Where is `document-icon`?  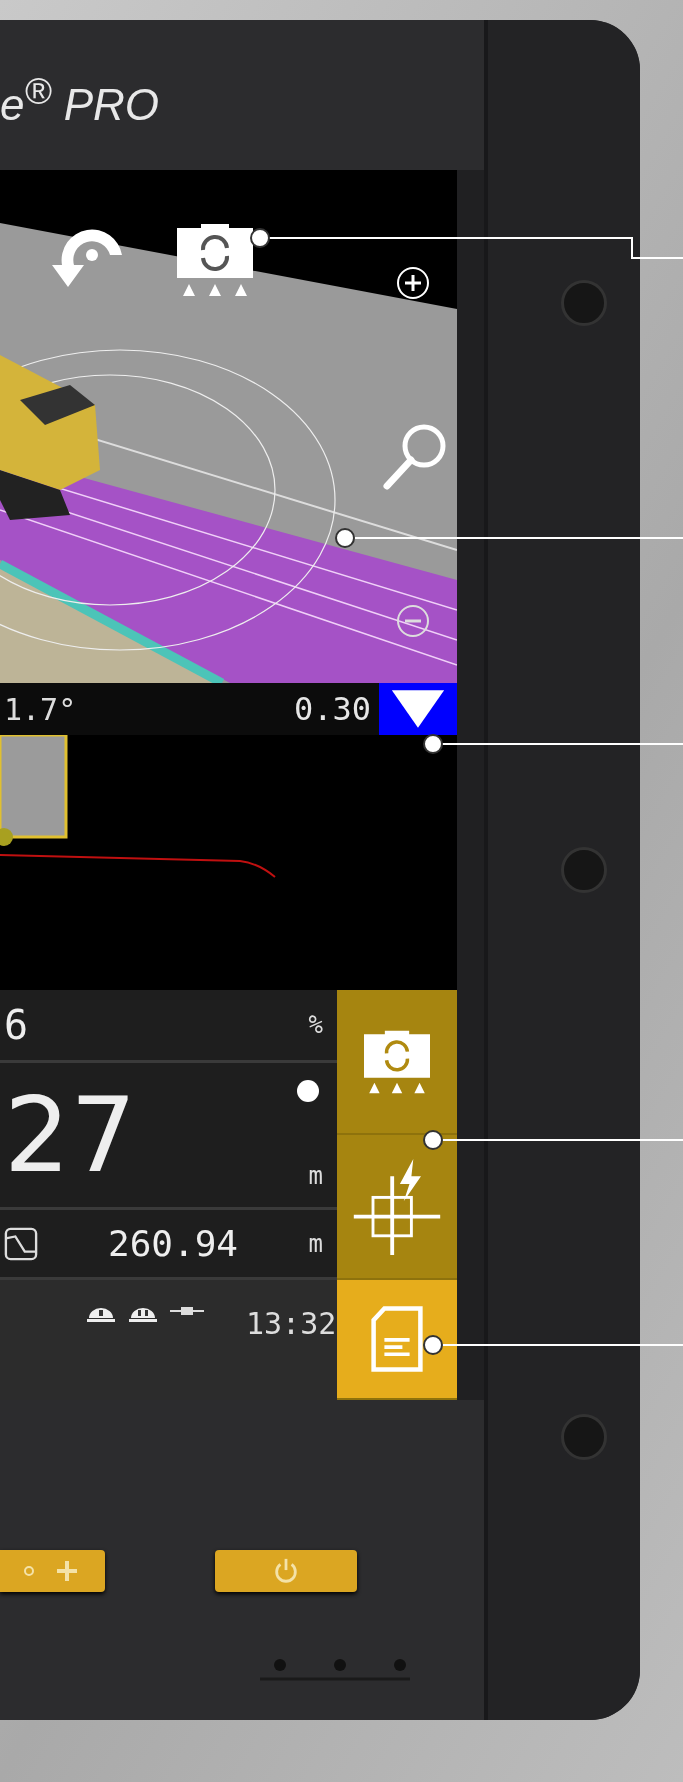
document-icon is located at coordinates (397, 1339).